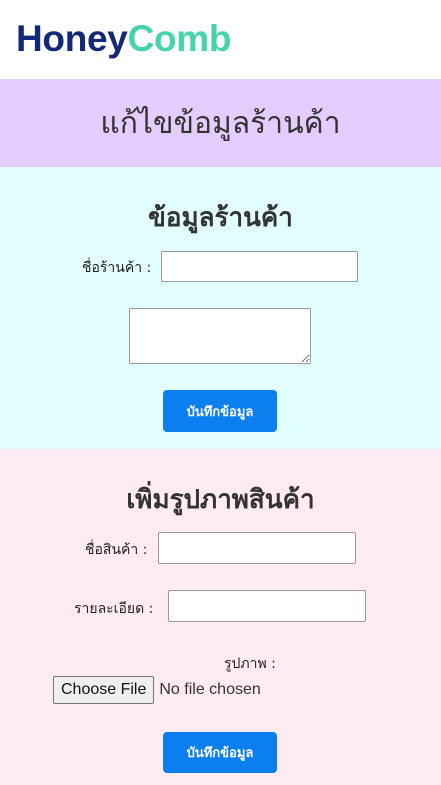 This screenshot has width=441, height=785. I want to click on product-image-file-input: Choose File No file chosen, so click(157, 690).